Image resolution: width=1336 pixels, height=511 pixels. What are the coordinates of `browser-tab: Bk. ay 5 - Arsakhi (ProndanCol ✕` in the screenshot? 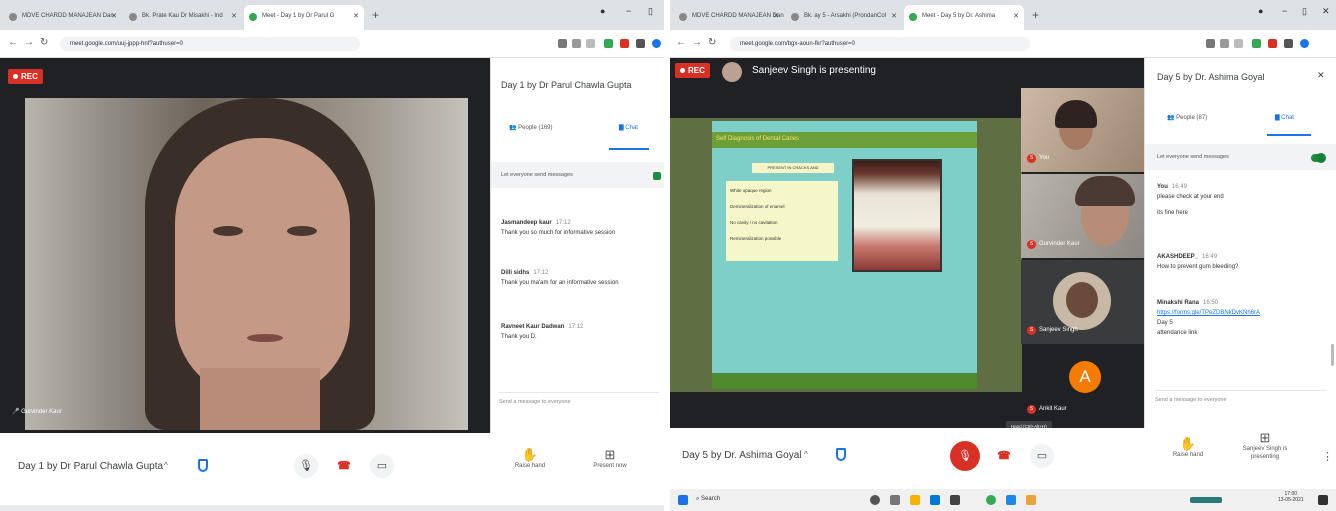 It's located at (844, 17).